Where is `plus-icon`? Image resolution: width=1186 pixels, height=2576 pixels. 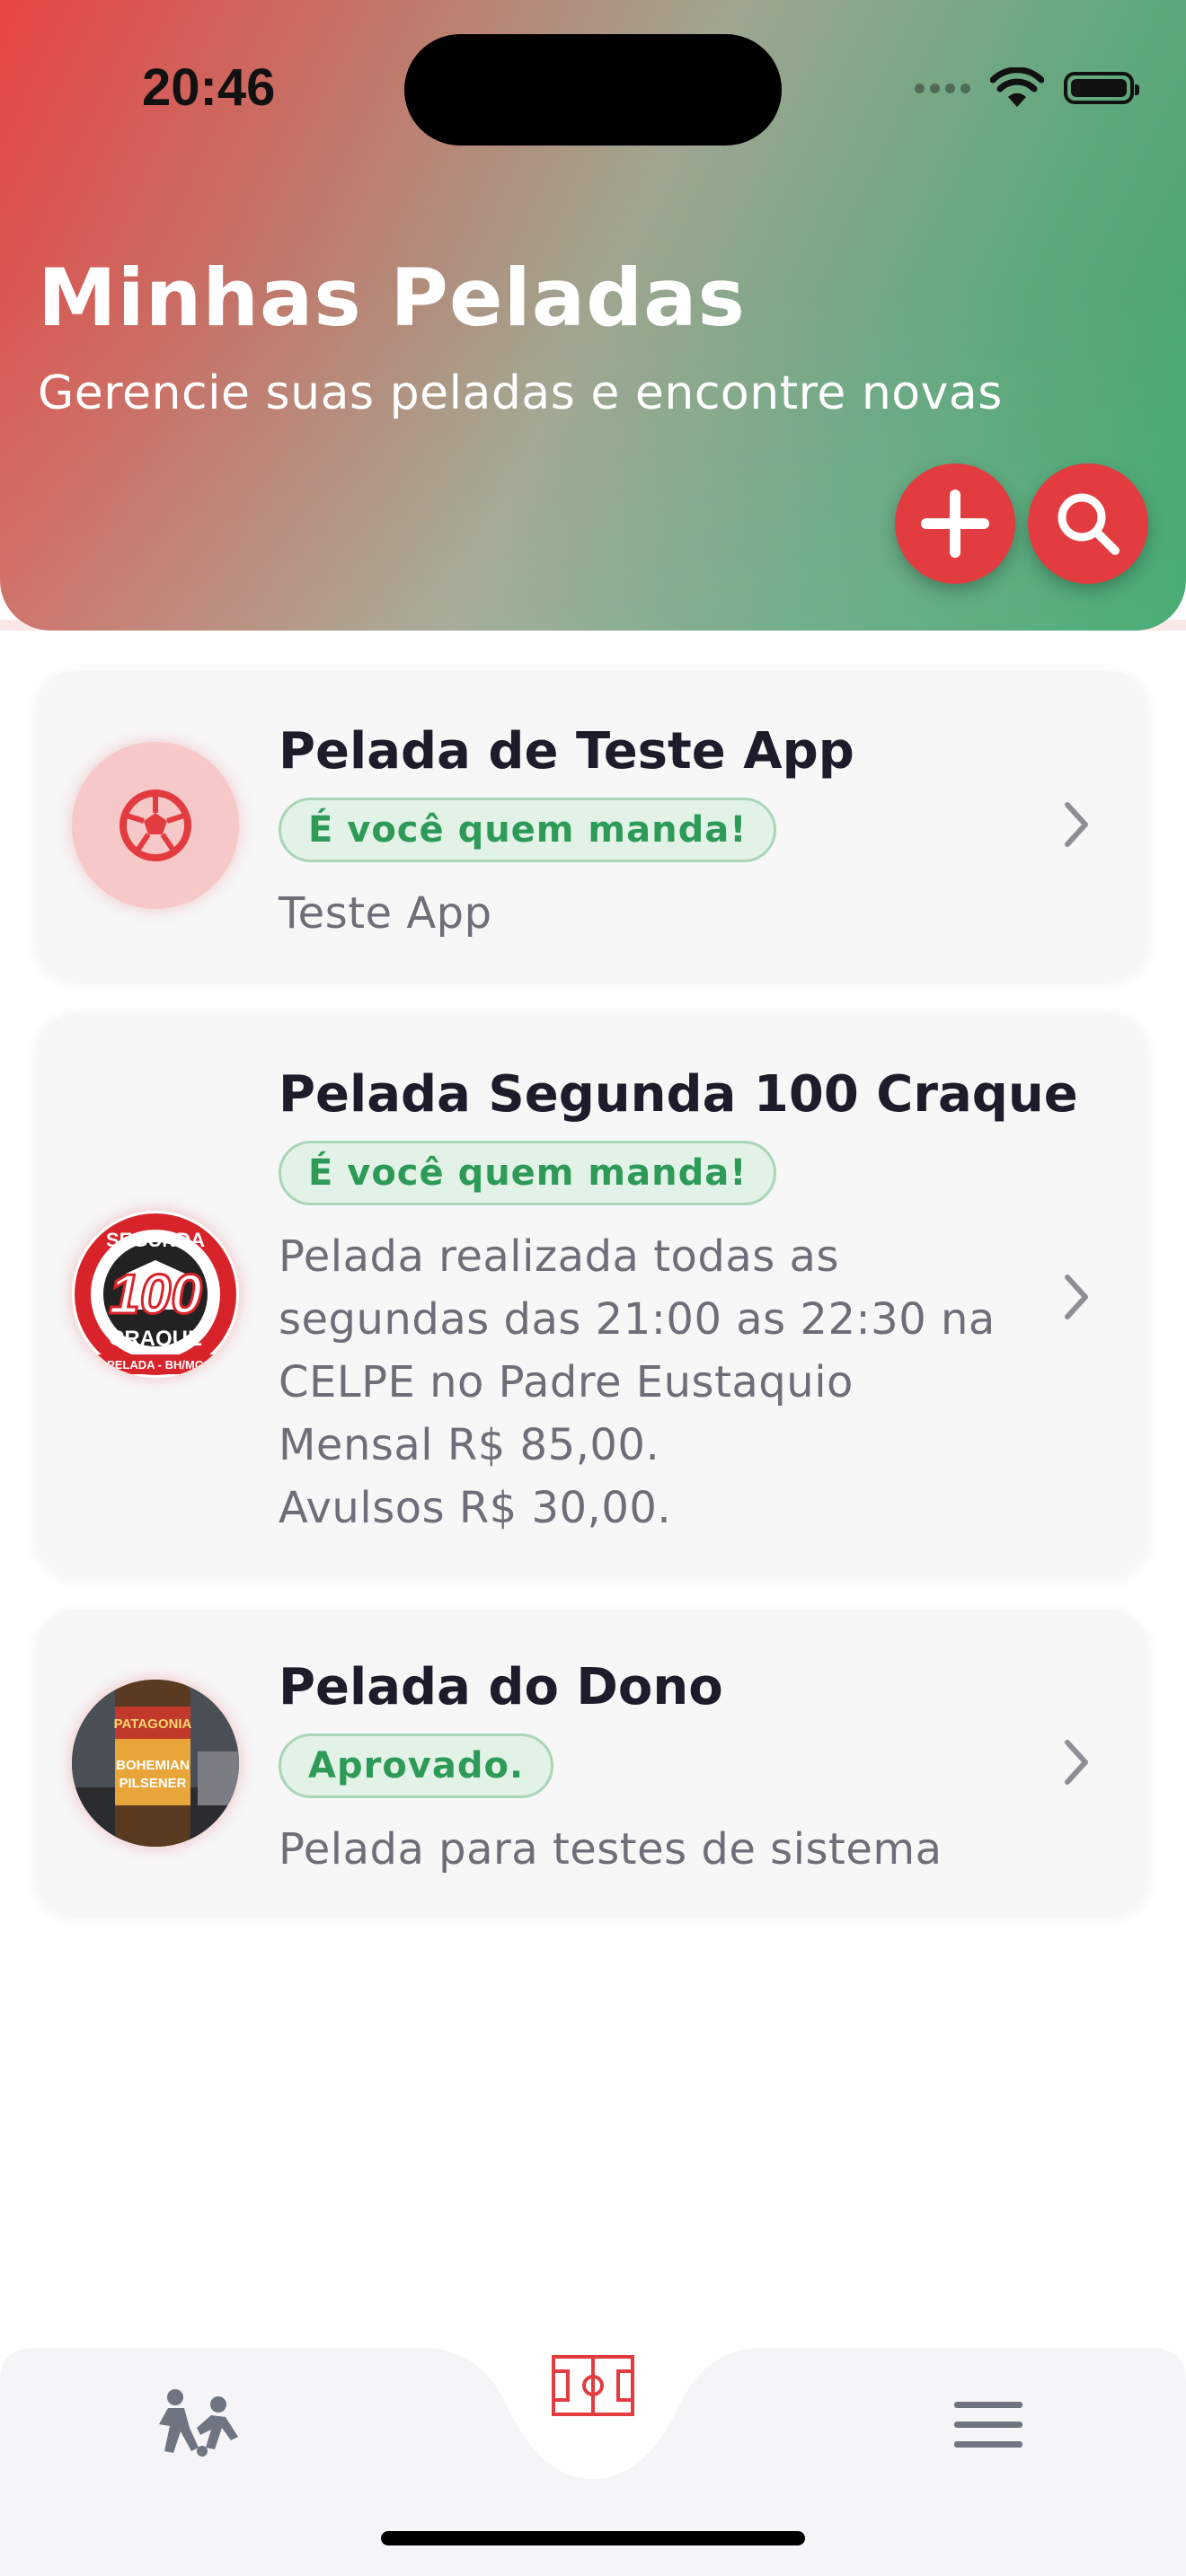 plus-icon is located at coordinates (955, 524).